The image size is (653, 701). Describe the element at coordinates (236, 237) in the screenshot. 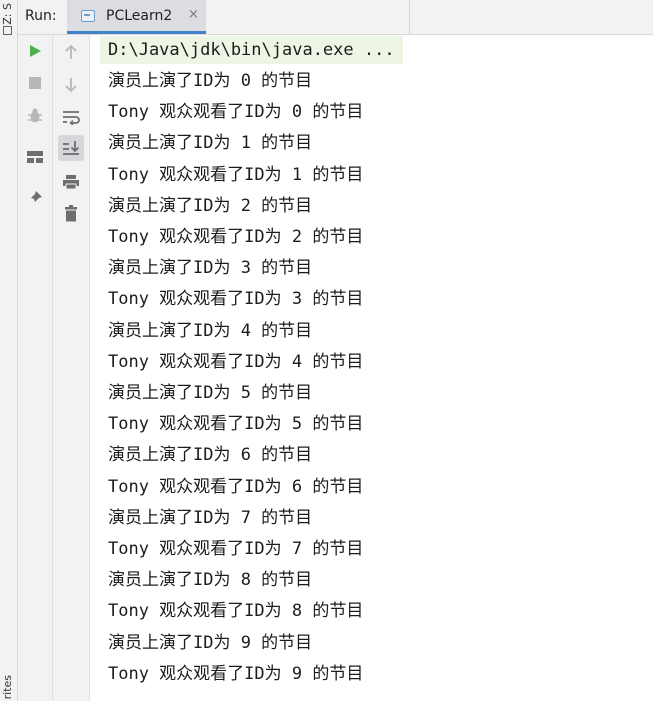

I see `console-output-line: Tony 观众观看了ID为 2 的节目` at that location.